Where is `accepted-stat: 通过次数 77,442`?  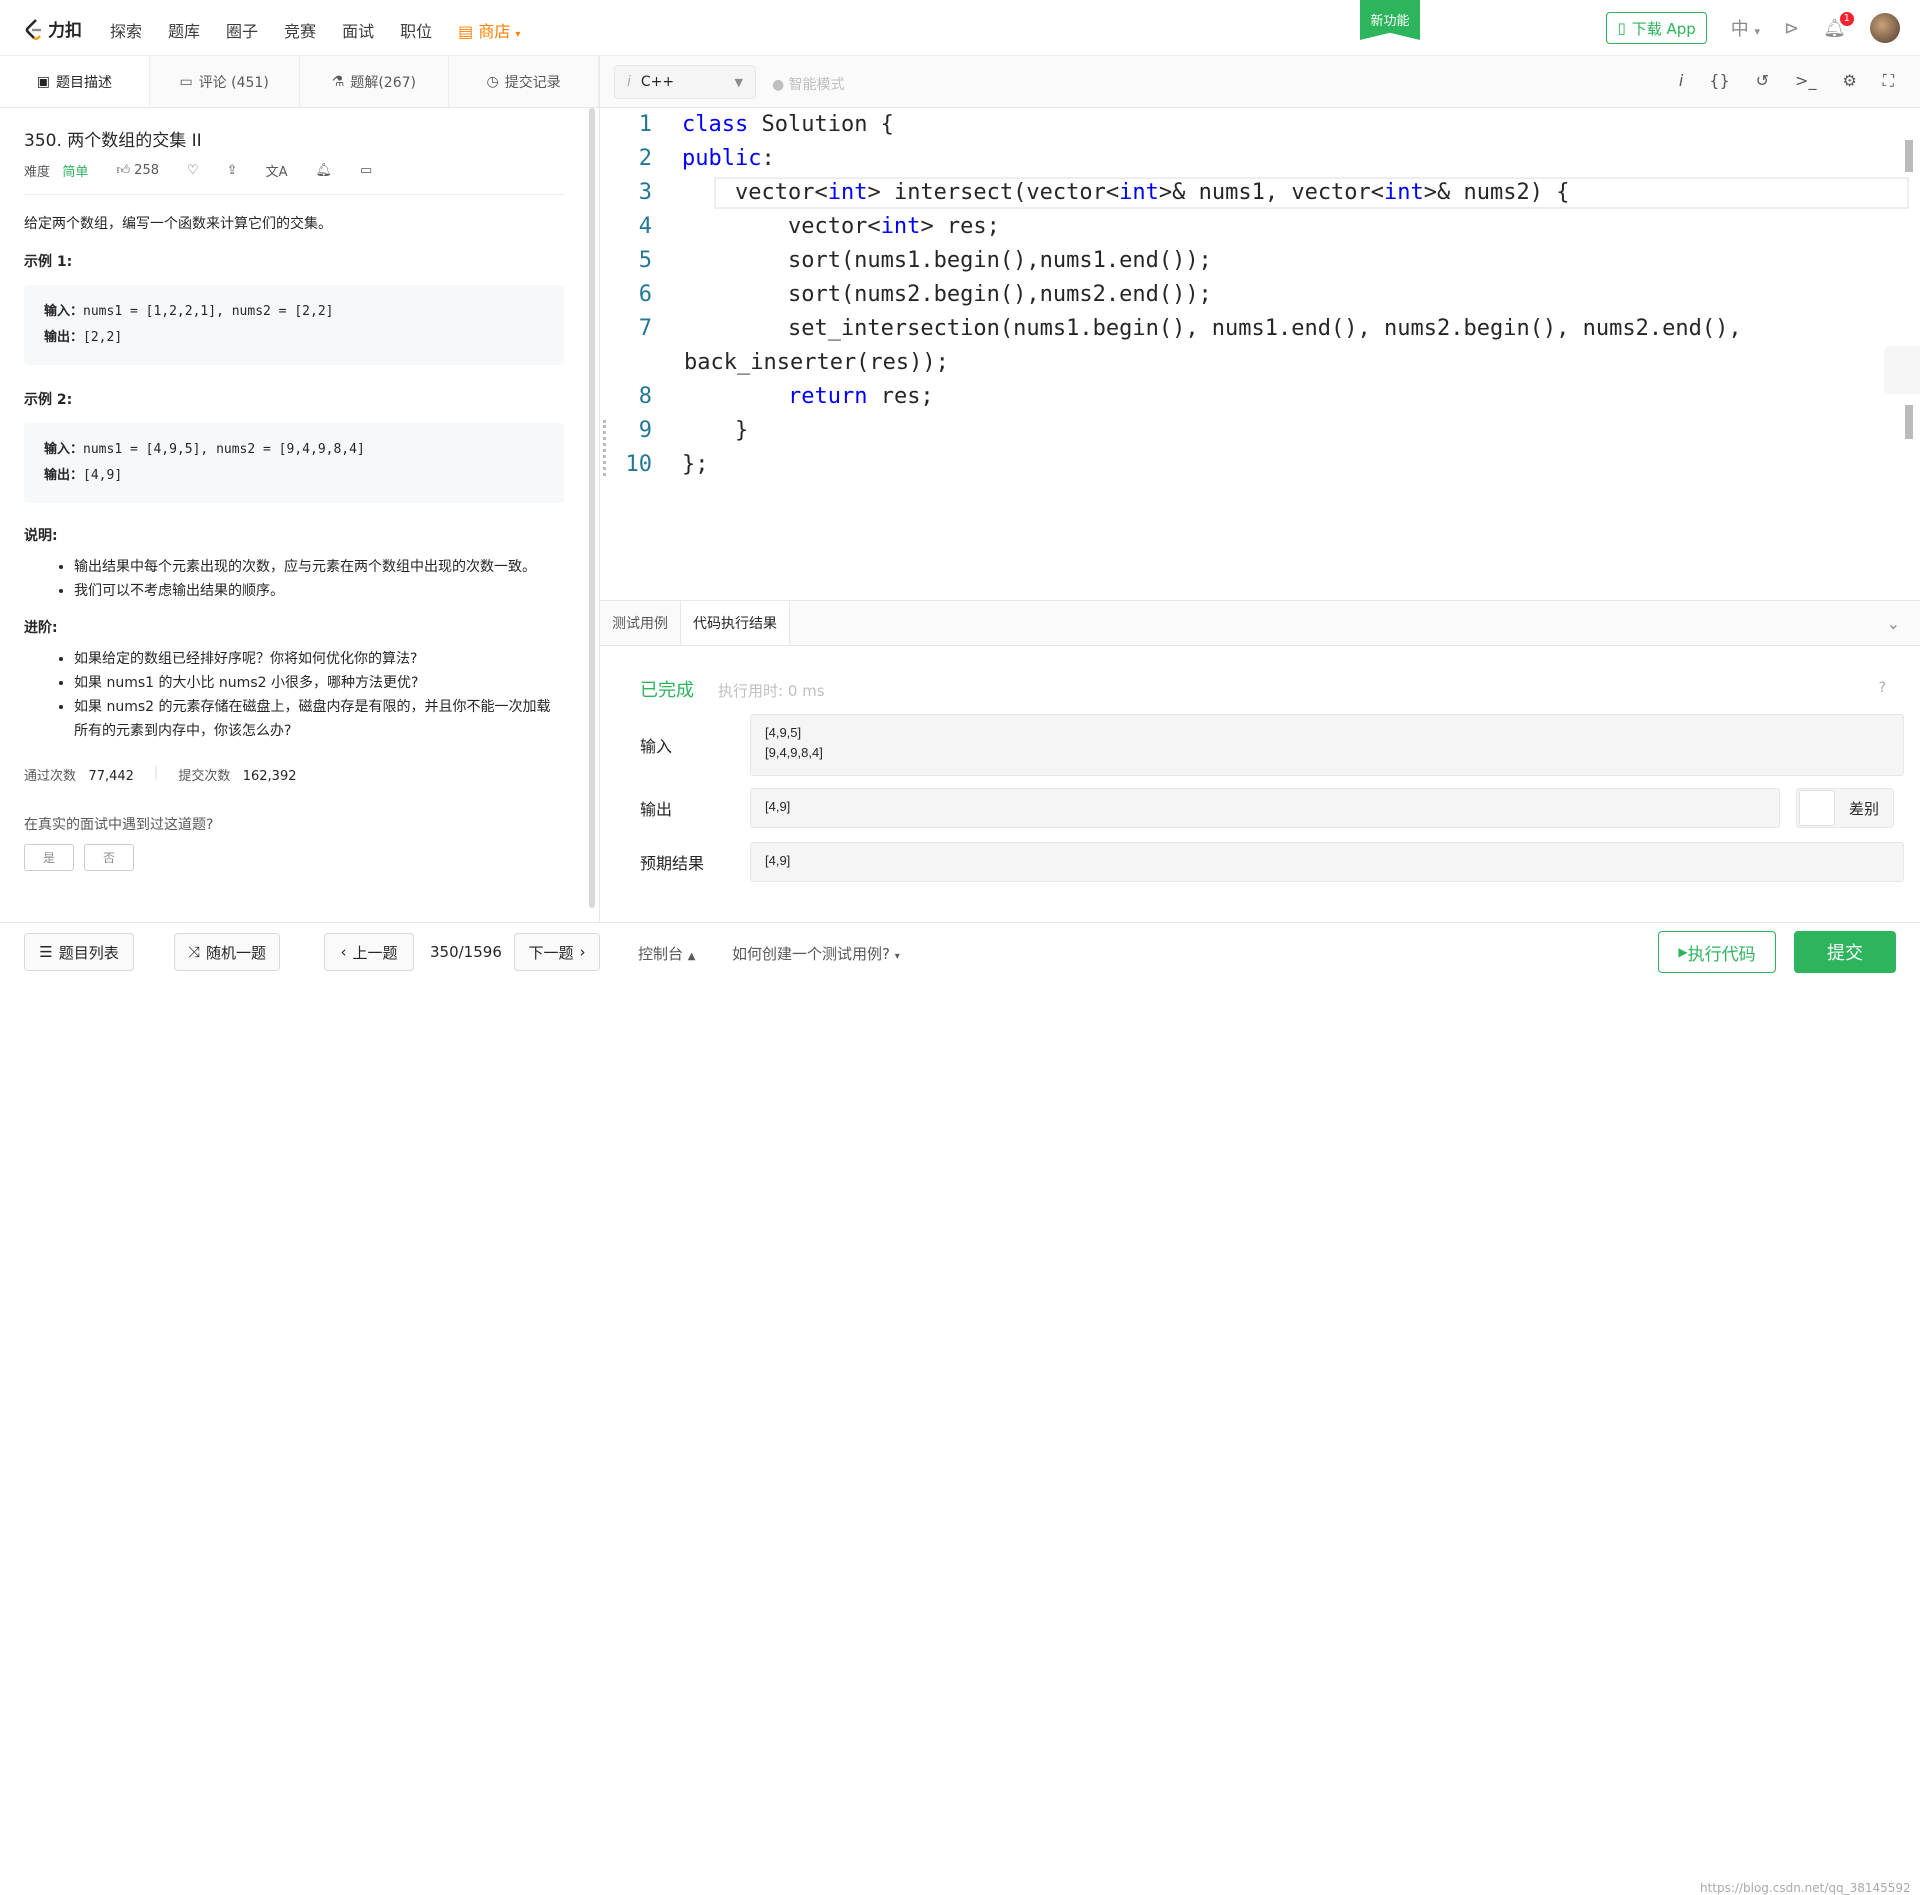
accepted-stat: 通过次数 77,442 is located at coordinates (79, 774).